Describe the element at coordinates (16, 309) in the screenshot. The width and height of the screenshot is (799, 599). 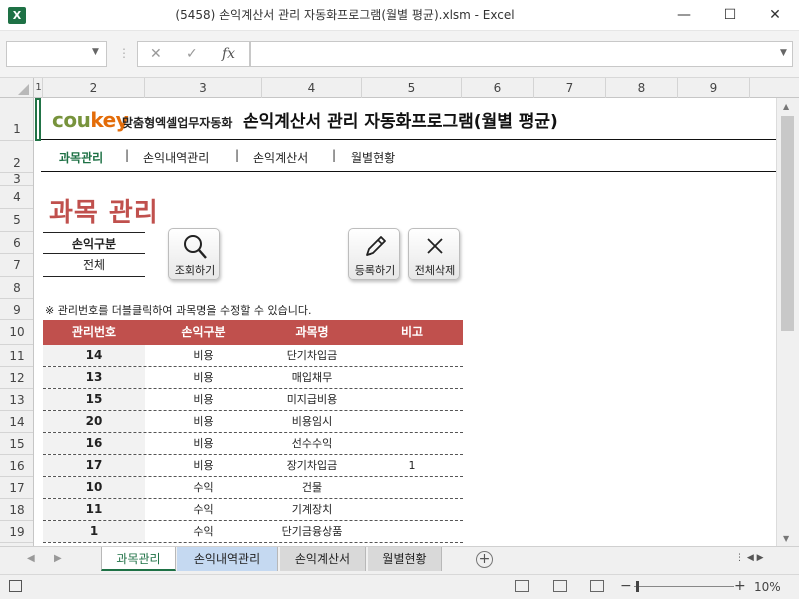
I see `row-header: 9` at that location.